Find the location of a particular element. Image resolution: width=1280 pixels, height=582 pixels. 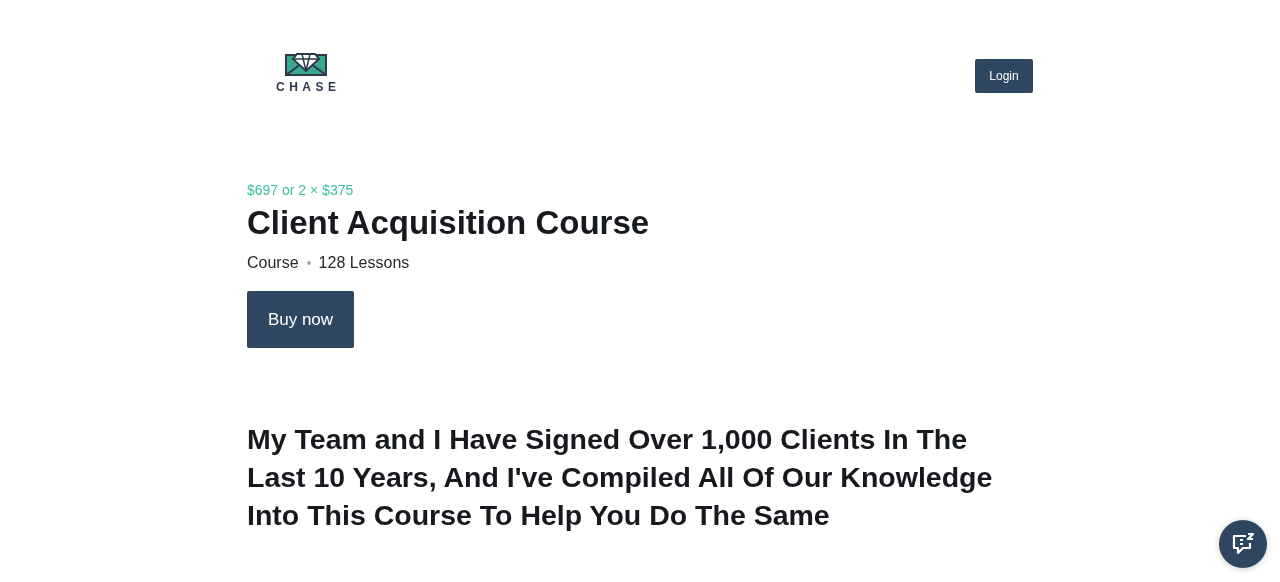

chat-icon is located at coordinates (1243, 544).